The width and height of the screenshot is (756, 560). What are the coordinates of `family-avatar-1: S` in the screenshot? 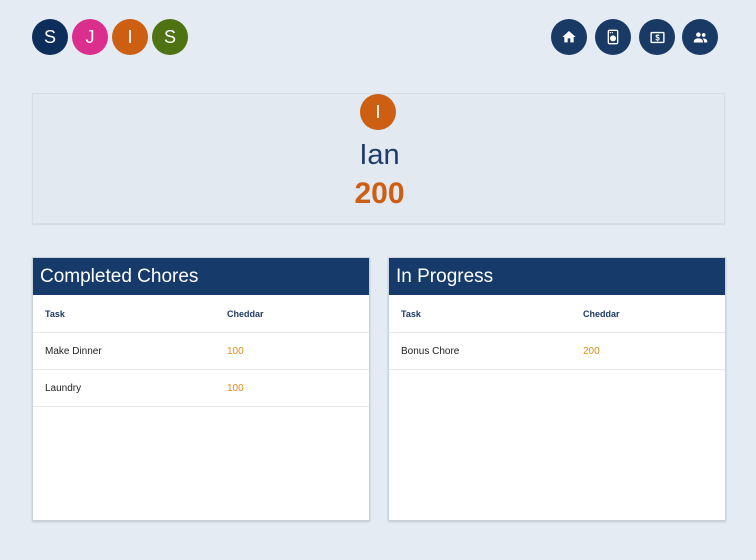 It's located at (50, 37).